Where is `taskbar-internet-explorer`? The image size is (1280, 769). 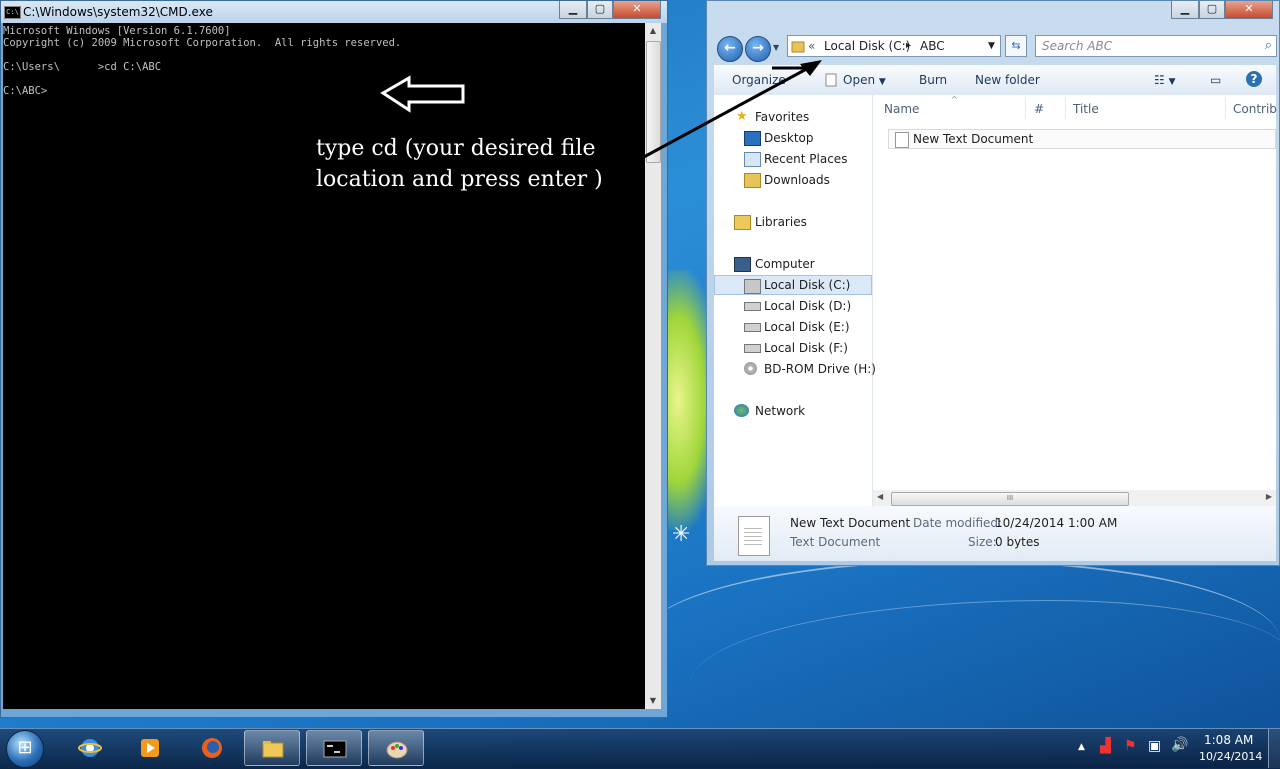
taskbar-internet-explorer is located at coordinates (90, 748).